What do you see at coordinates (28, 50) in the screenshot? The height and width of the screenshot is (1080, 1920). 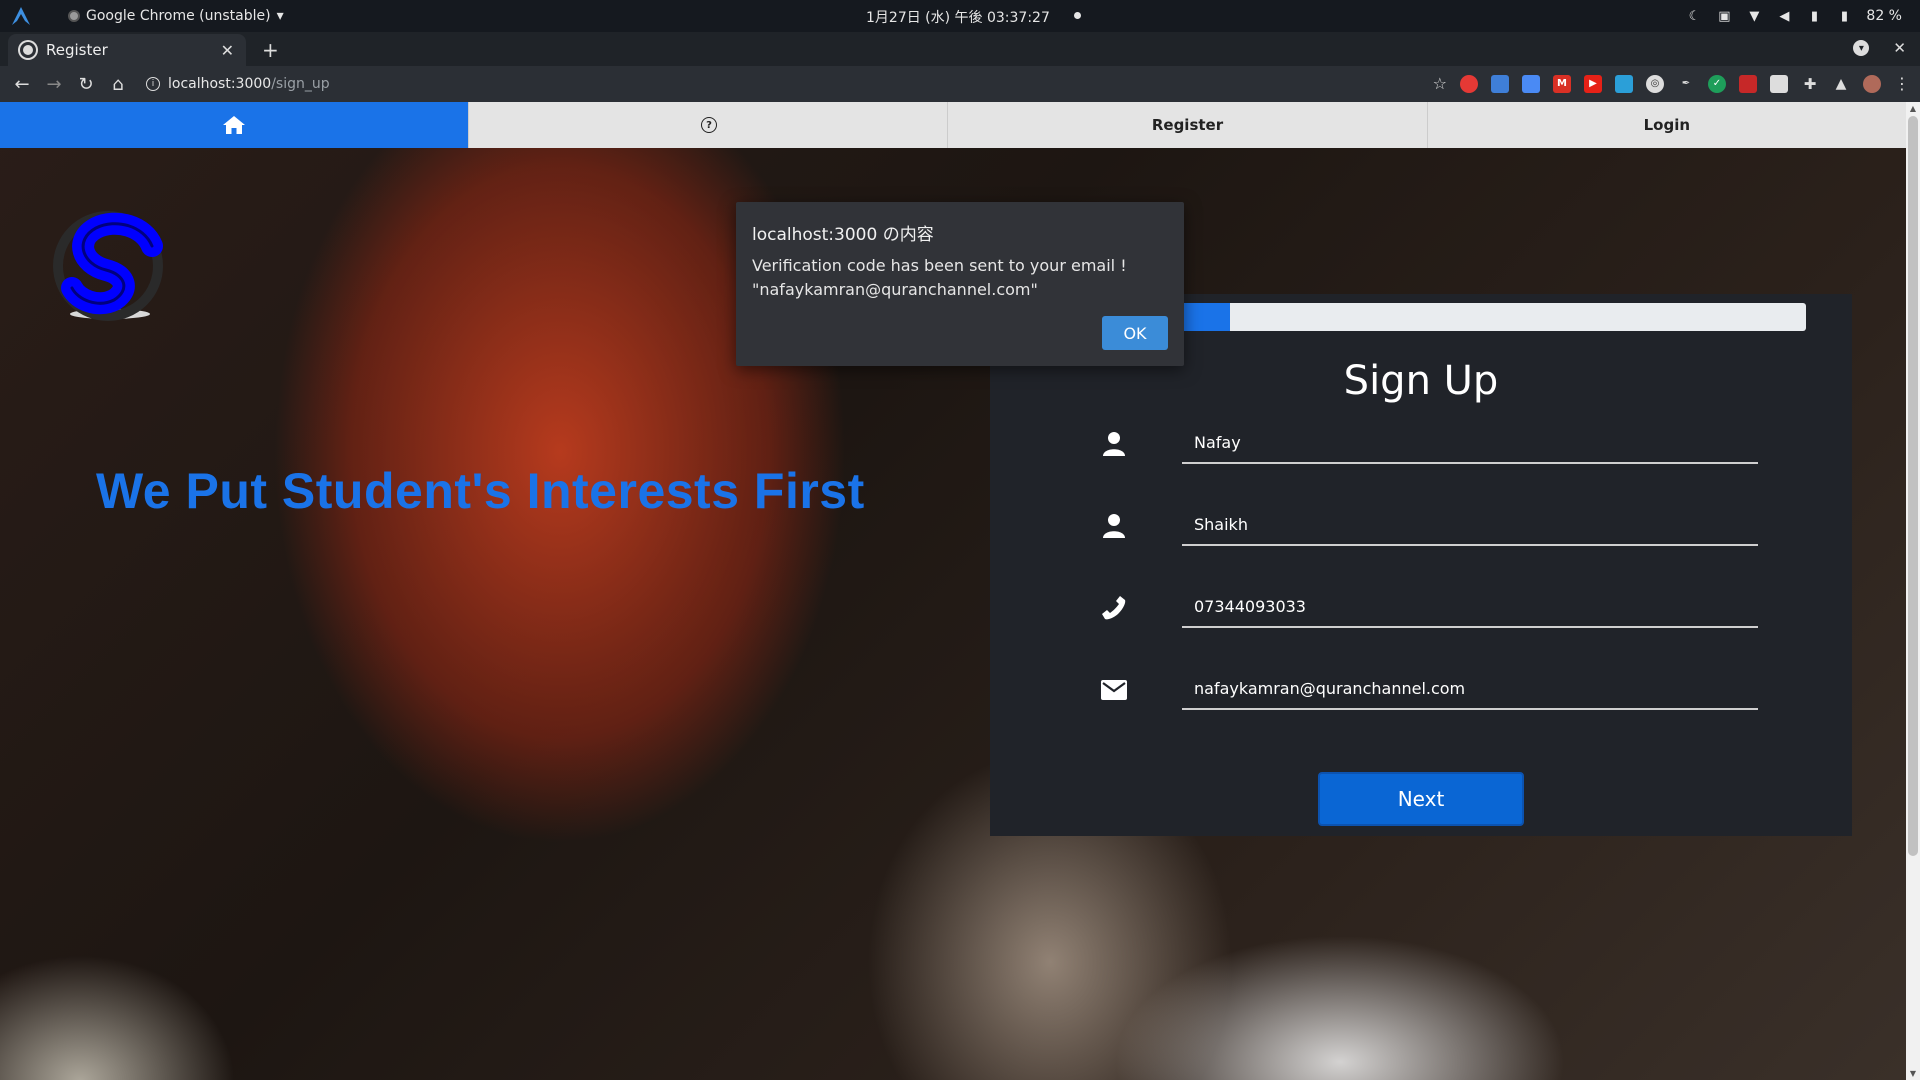 I see `favicon-icon` at bounding box center [28, 50].